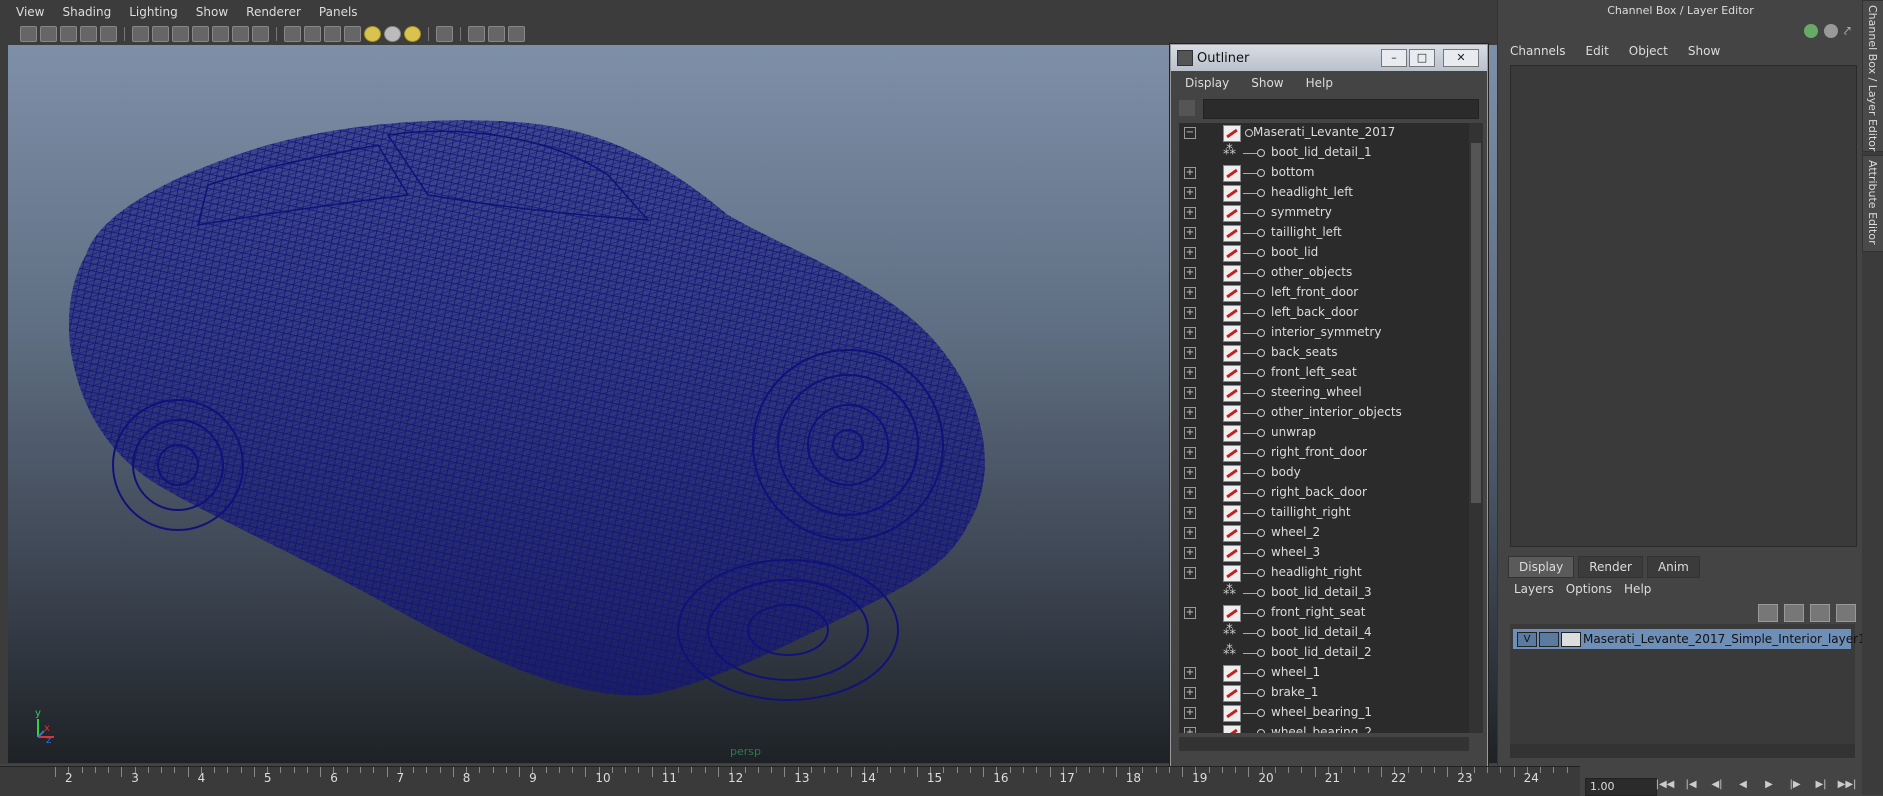  I want to click on new-layer-icon, so click(1820, 613).